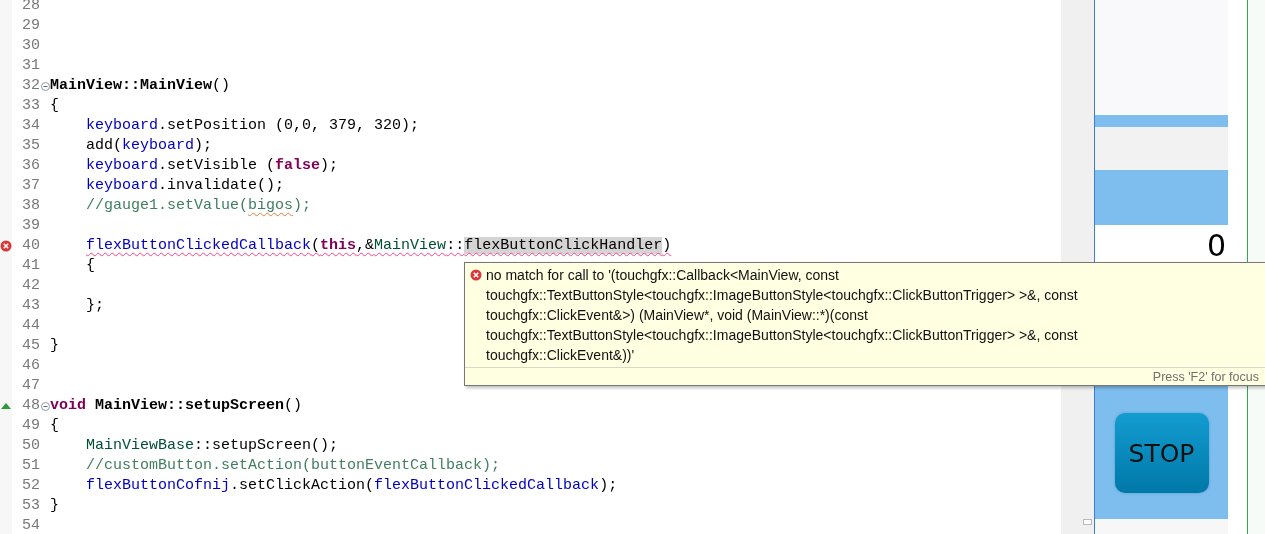  Describe the element at coordinates (30, 326) in the screenshot. I see `line-number: 44` at that location.